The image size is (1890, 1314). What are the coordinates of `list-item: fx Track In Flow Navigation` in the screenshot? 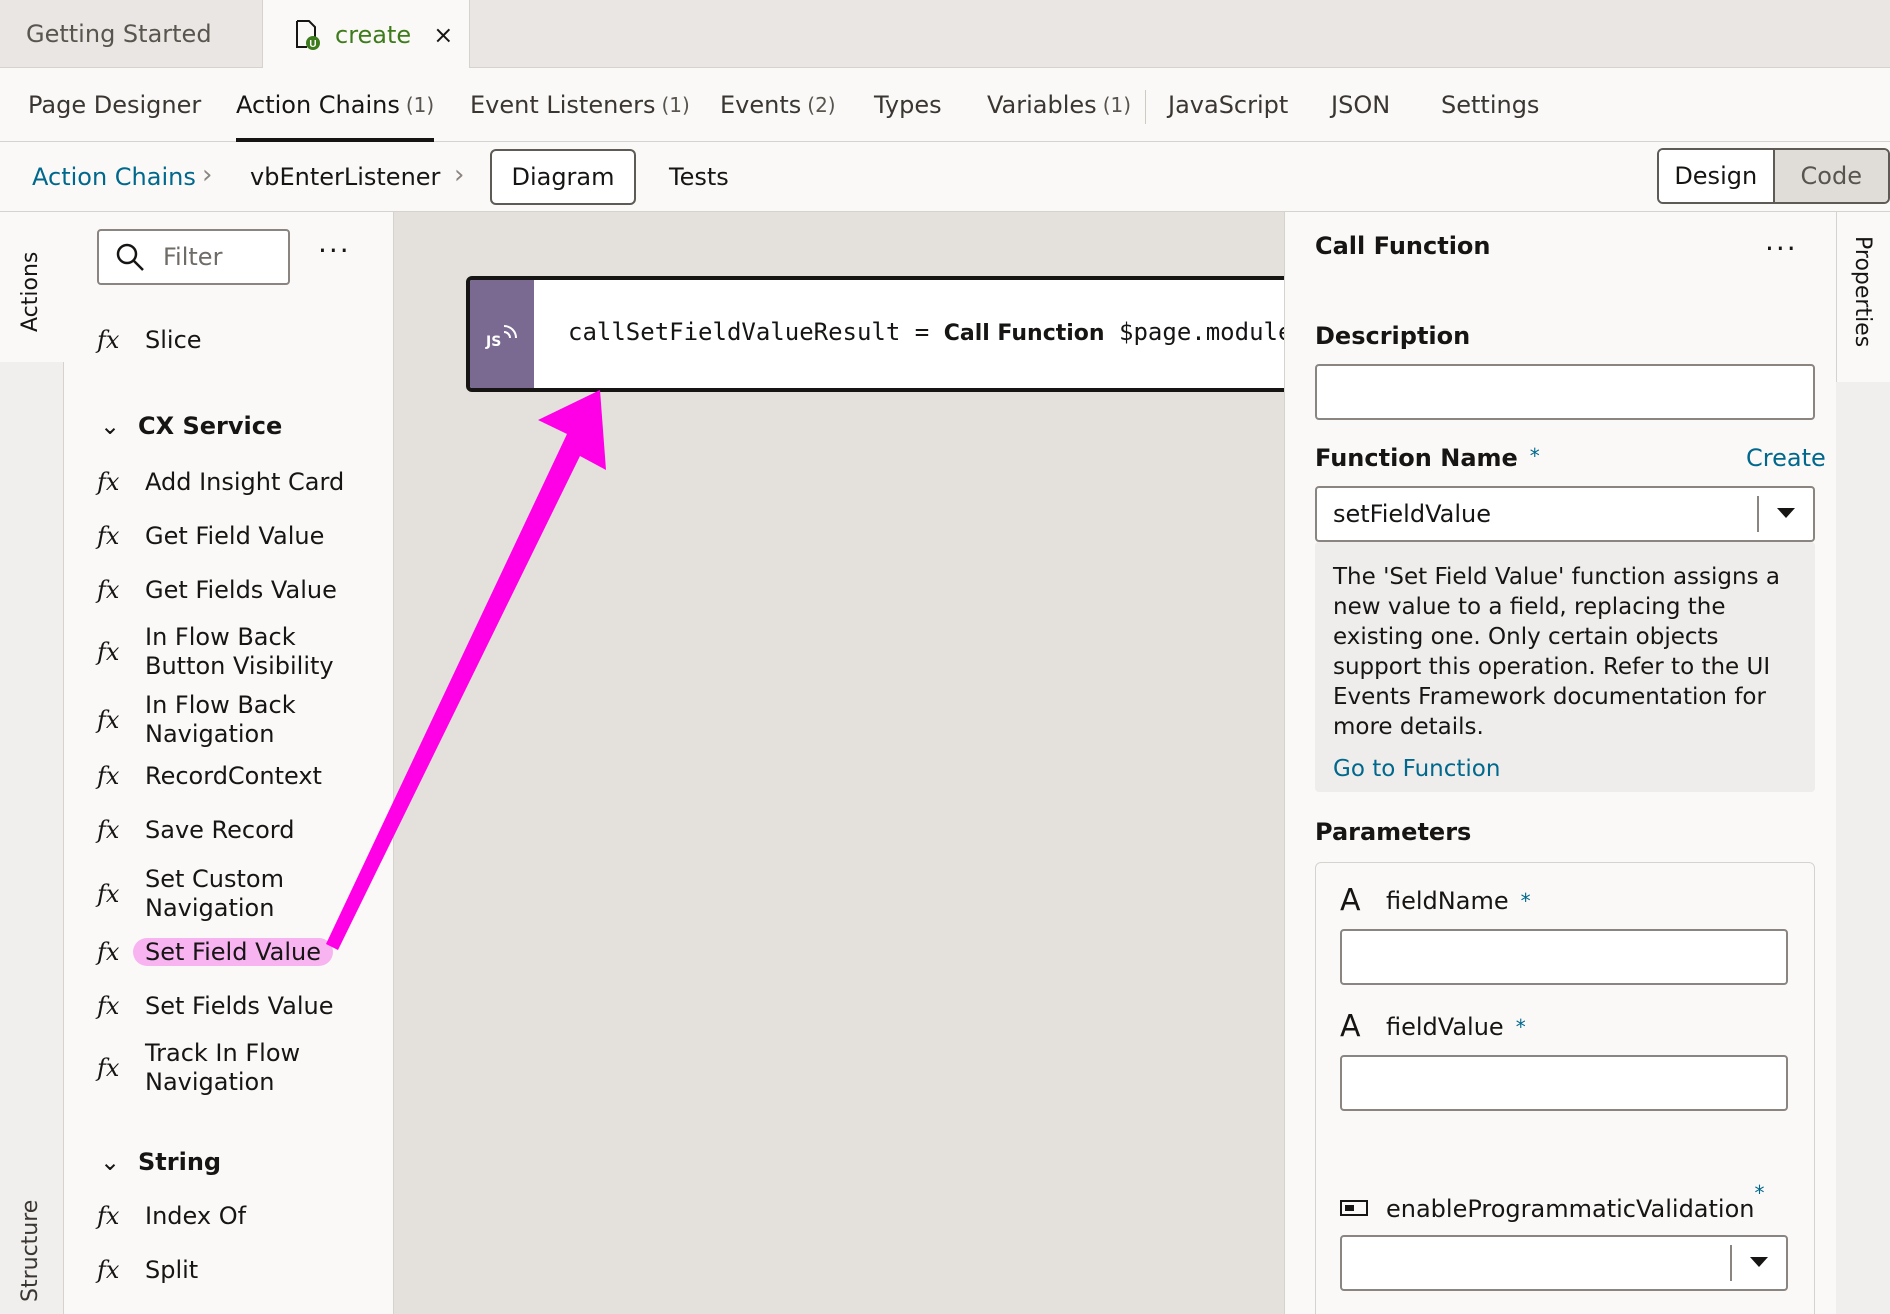 It's located at (201, 1068).